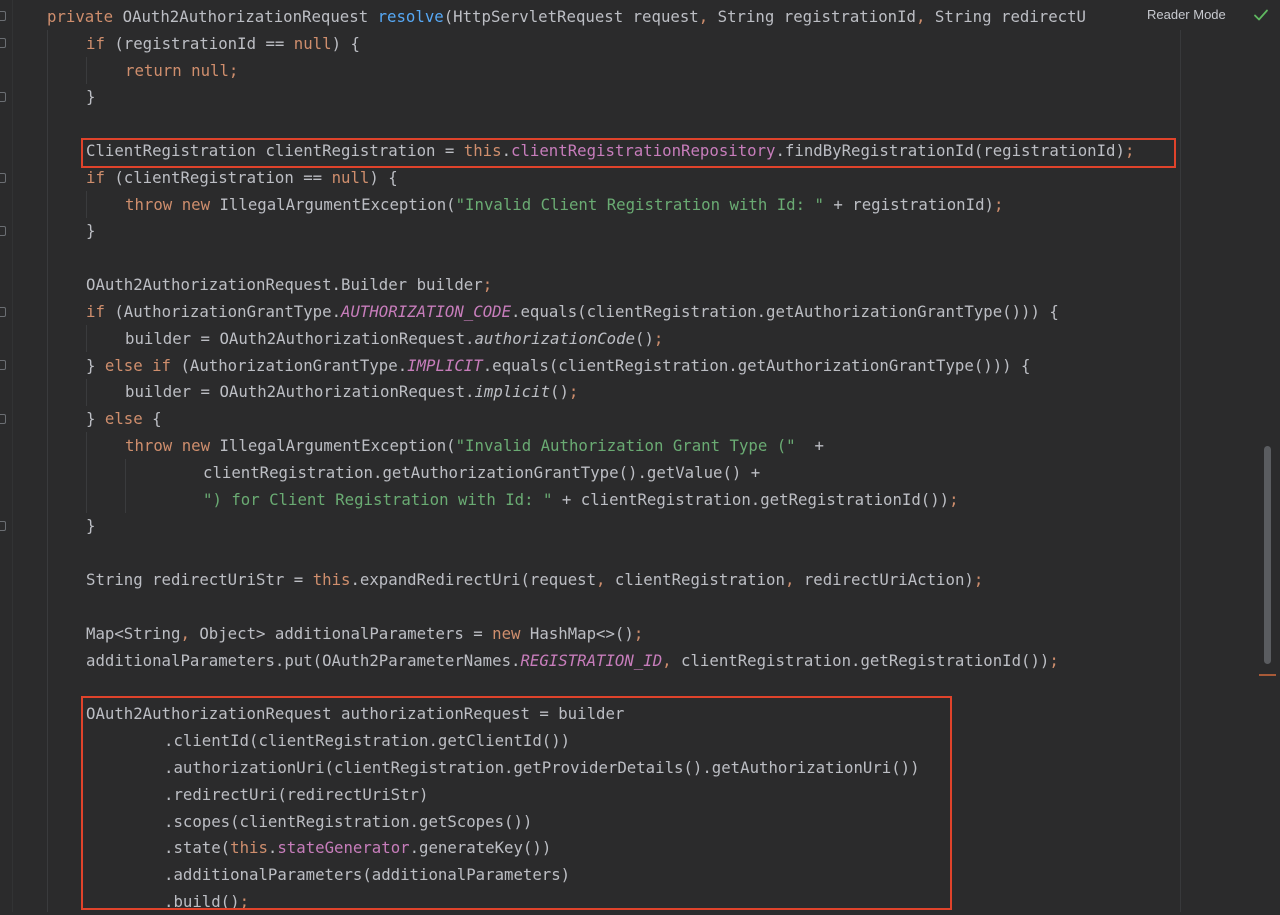 The height and width of the screenshot is (915, 1280). I want to click on reader-mode-button: Reader Mode, so click(1186, 15).